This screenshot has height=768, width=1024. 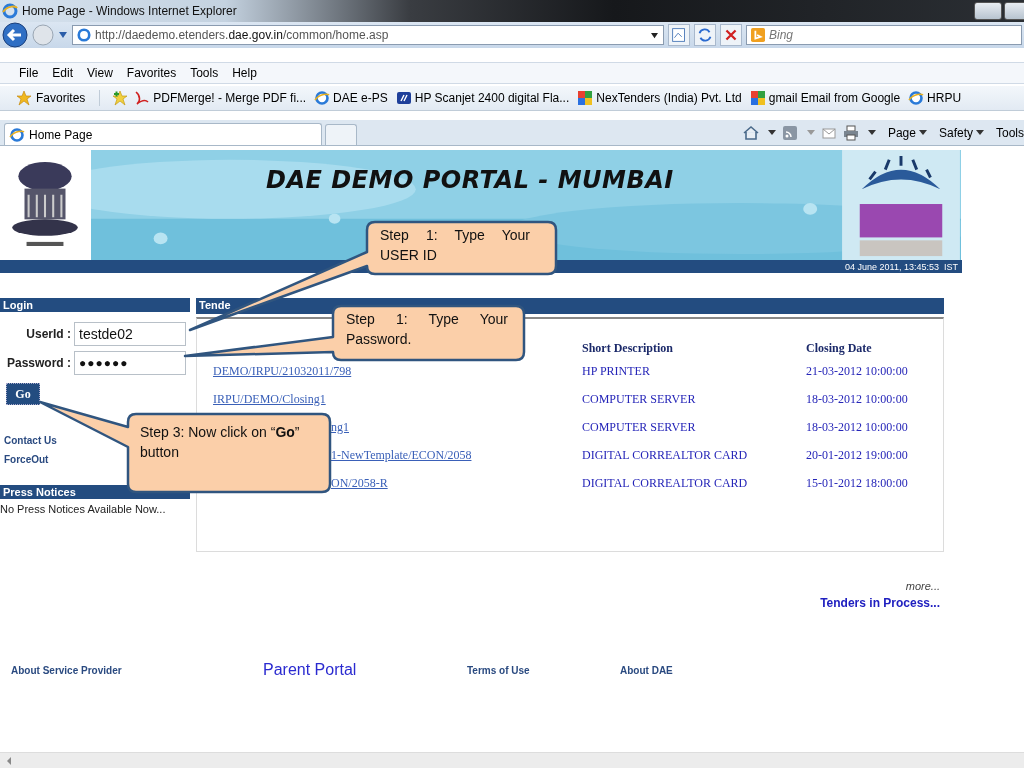 I want to click on menu-item: Favorites, so click(x=151, y=73).